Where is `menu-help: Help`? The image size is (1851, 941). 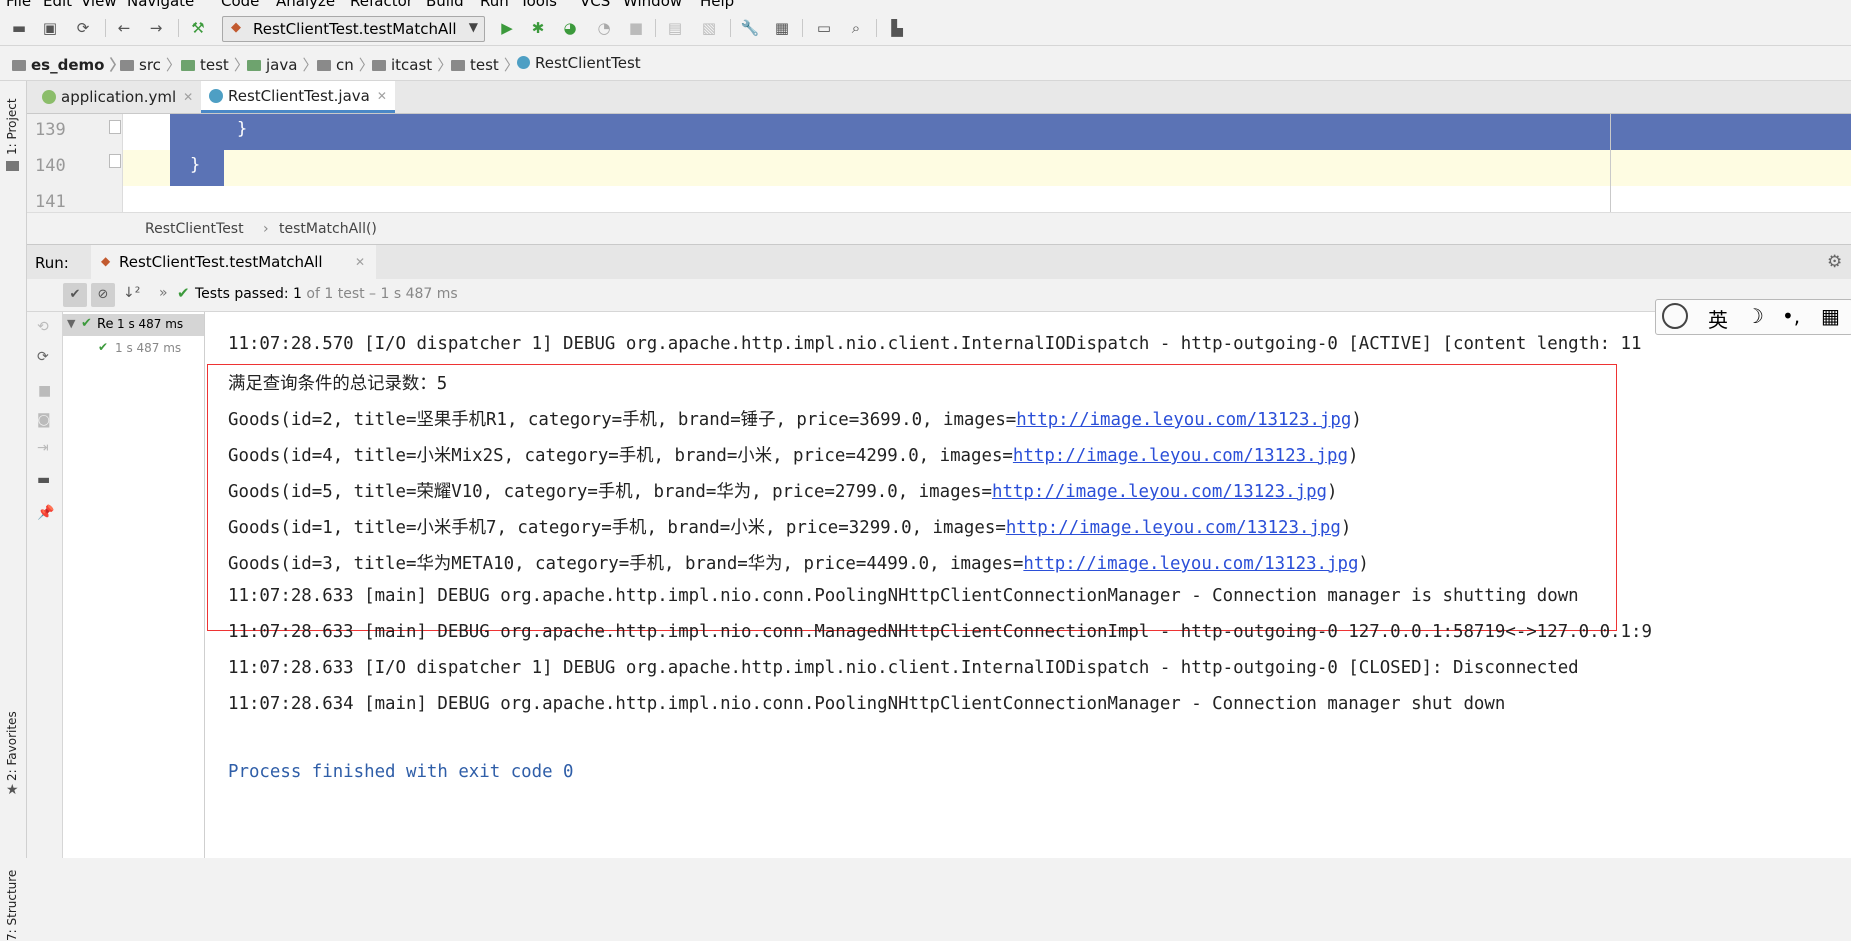 menu-help: Help is located at coordinates (717, 5).